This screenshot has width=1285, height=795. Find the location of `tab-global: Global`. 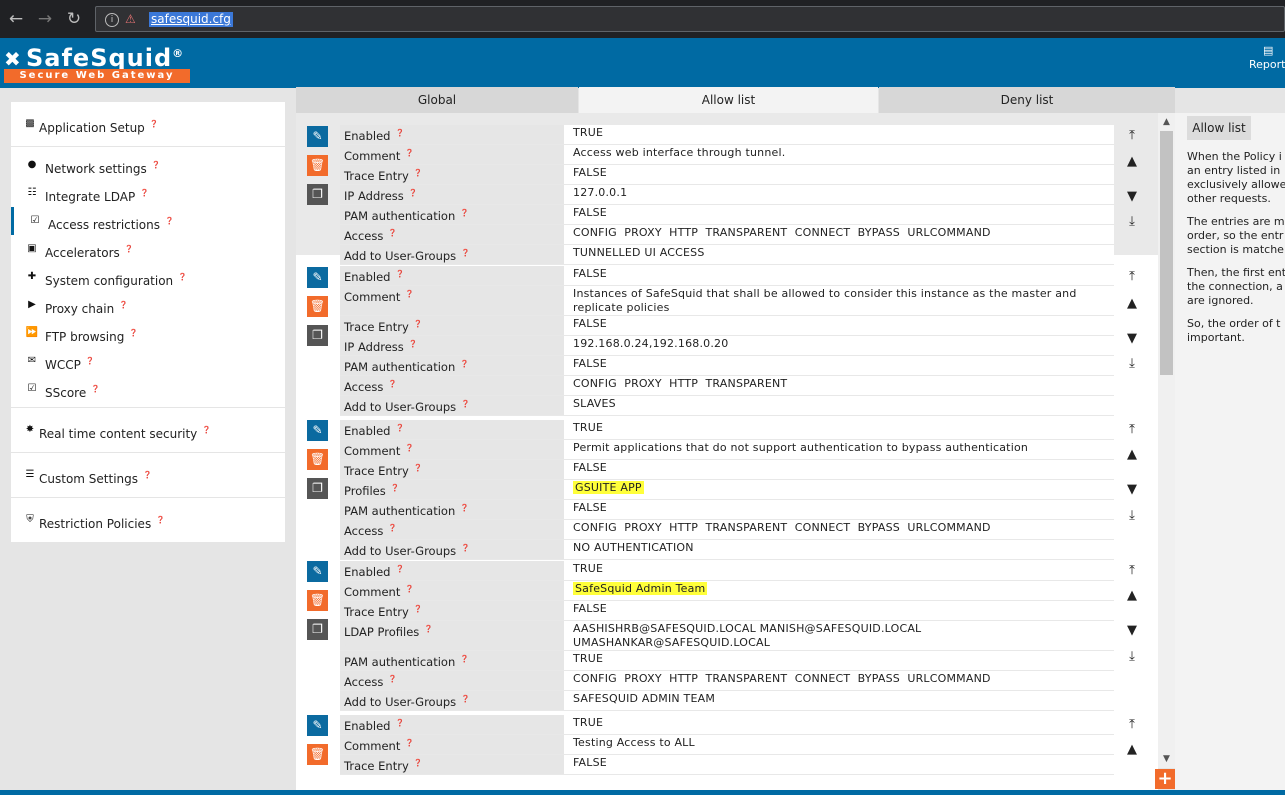

tab-global: Global is located at coordinates (437, 100).